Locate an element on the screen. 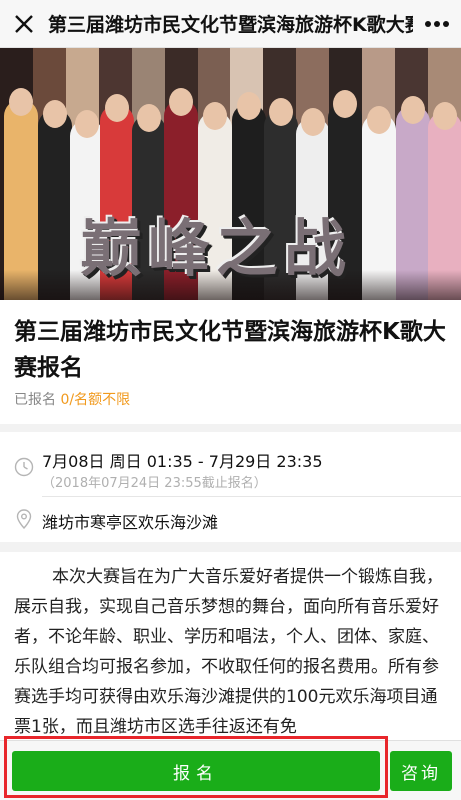 This screenshot has width=461, height=800. clock-icon is located at coordinates (24, 467).